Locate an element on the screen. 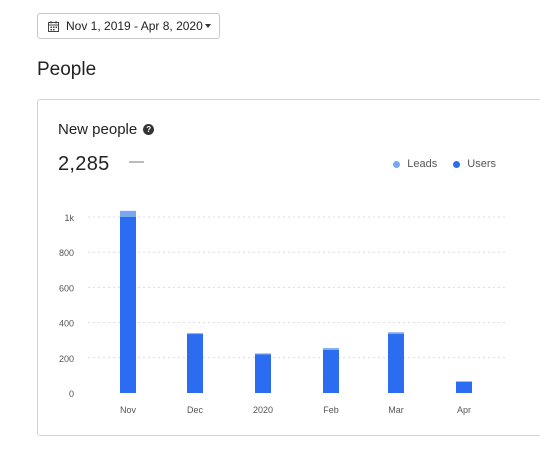 This screenshot has width=540, height=458. total-count: 2,285 is located at coordinates (84, 164).